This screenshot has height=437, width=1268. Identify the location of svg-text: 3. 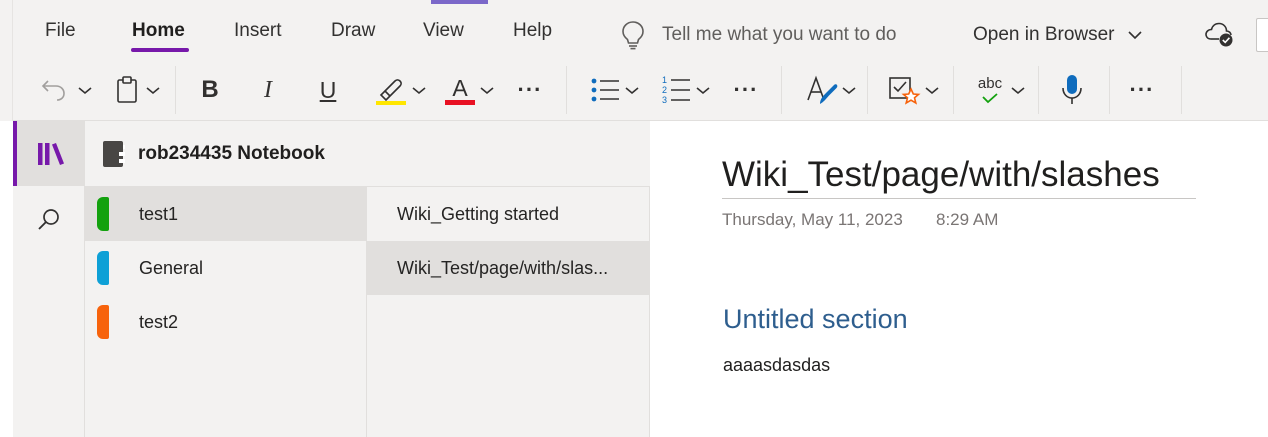
(664, 100).